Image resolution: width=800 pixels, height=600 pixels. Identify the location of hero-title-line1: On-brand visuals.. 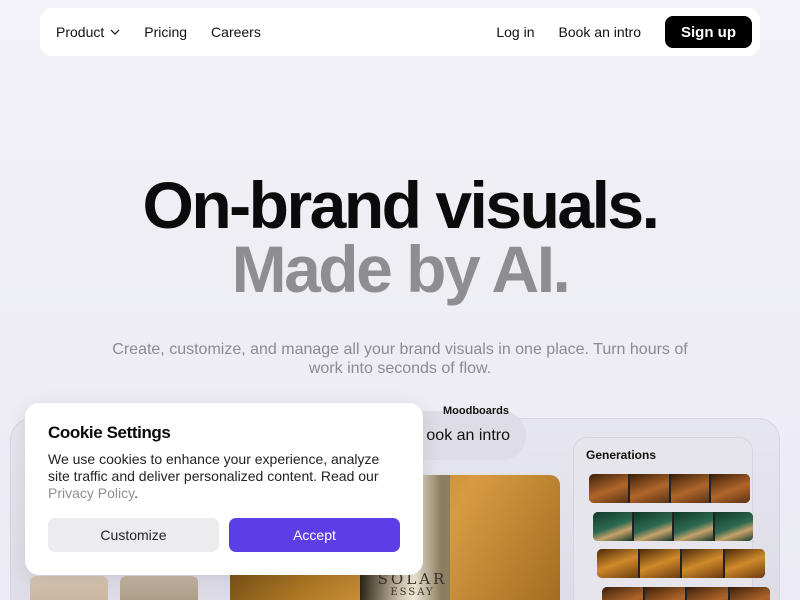
(401, 205).